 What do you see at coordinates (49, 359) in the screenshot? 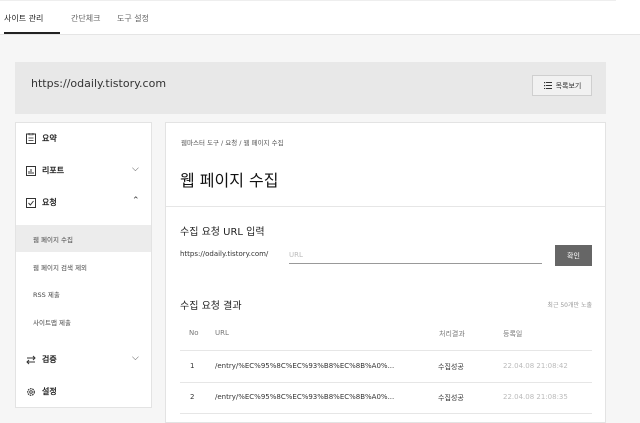
I see `sidebar-item-label: 검증` at bounding box center [49, 359].